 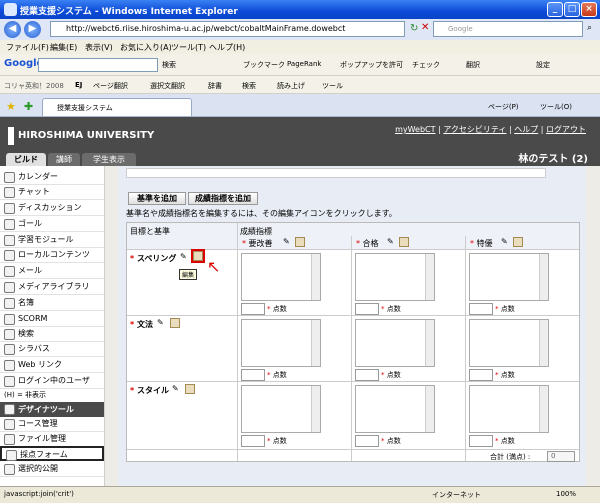 I want to click on koji-search-button: 検索, so click(x=249, y=86).